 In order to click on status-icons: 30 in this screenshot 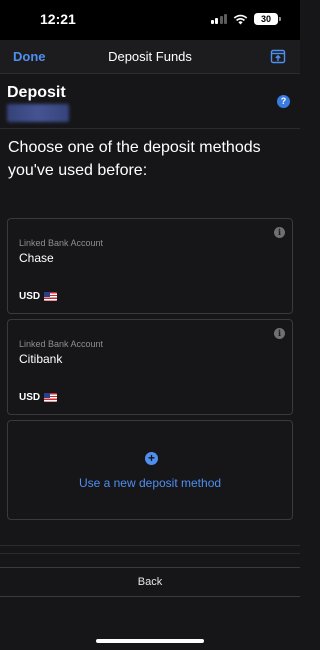, I will do `click(245, 19)`.